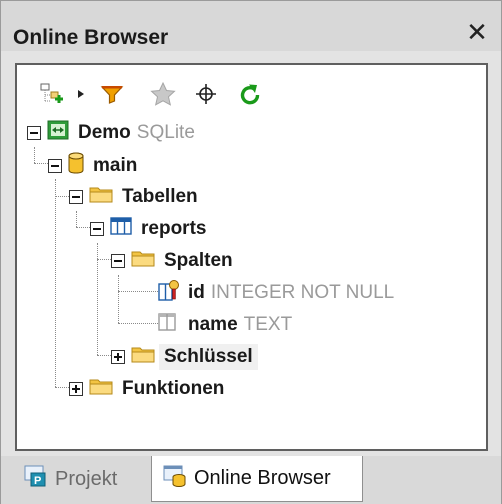 This screenshot has width=502, height=504. I want to click on close-button: ✕, so click(477, 32).